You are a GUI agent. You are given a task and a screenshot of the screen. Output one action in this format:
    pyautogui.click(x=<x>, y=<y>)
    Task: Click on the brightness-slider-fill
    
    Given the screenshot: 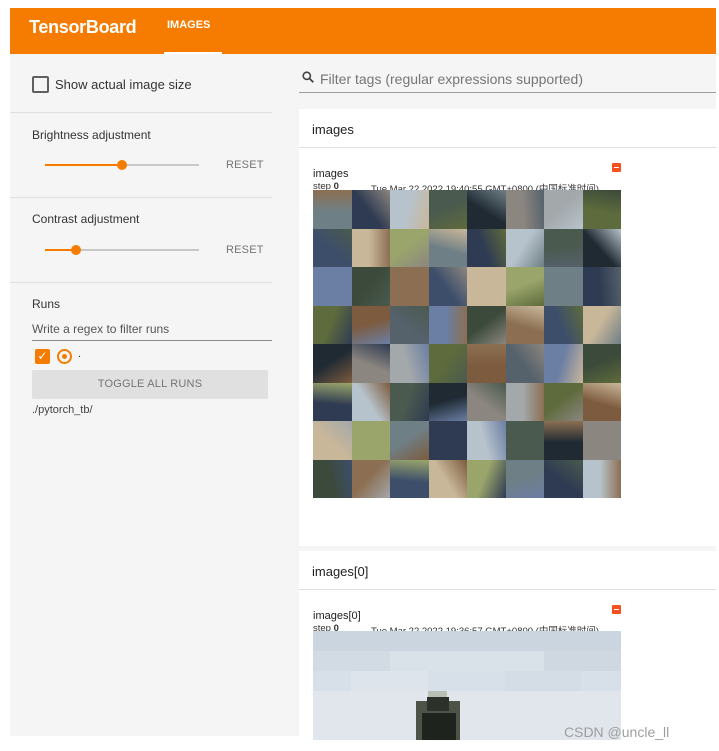 What is the action you would take?
    pyautogui.click(x=83, y=165)
    